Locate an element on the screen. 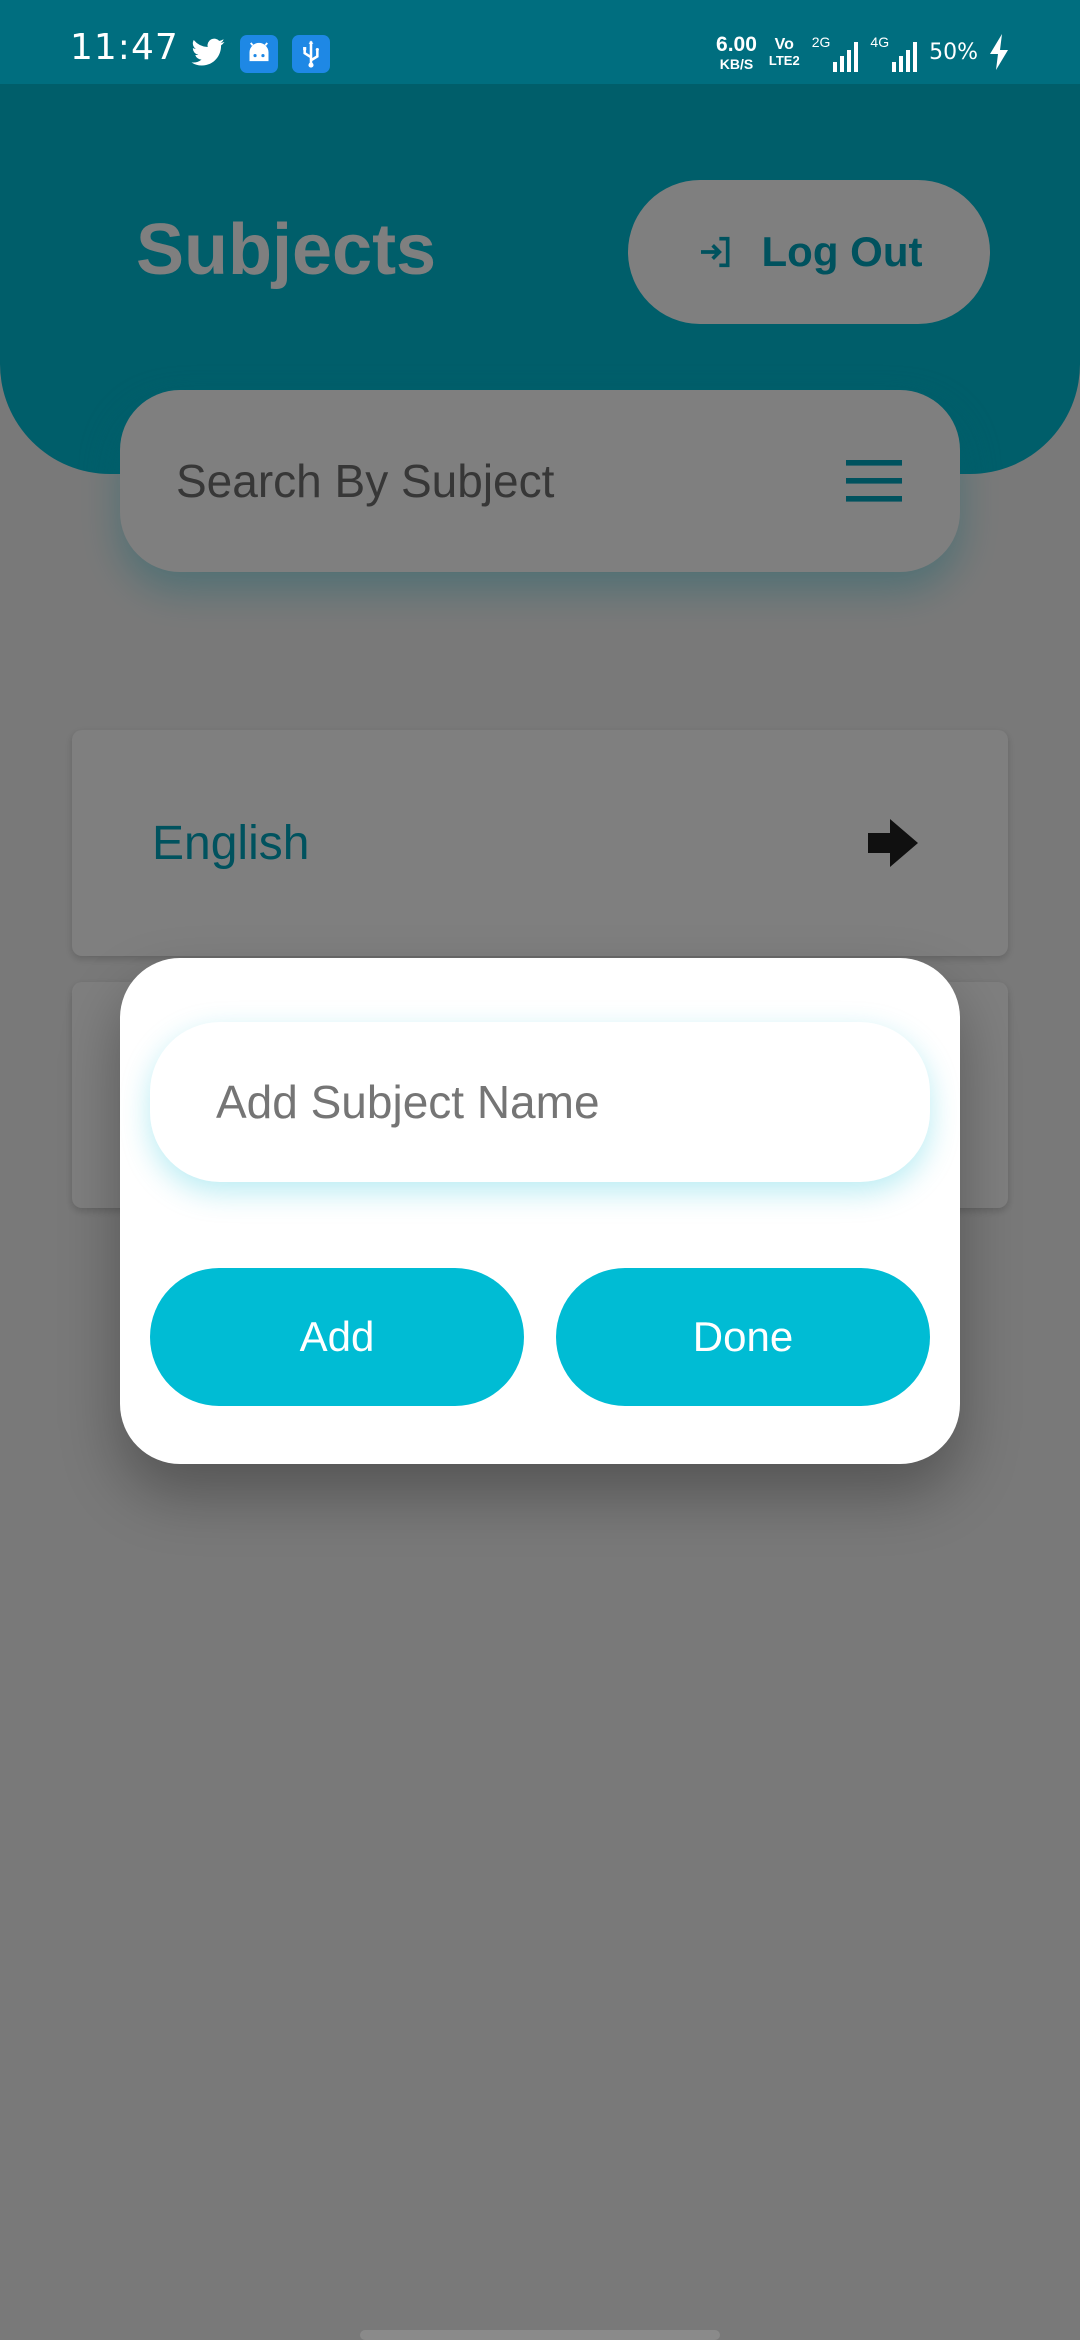 The width and height of the screenshot is (1080, 2340). status-bar: 11:47 6.00 KB/S Vo LTE2 2G 4G 50% is located at coordinates (540, 42).